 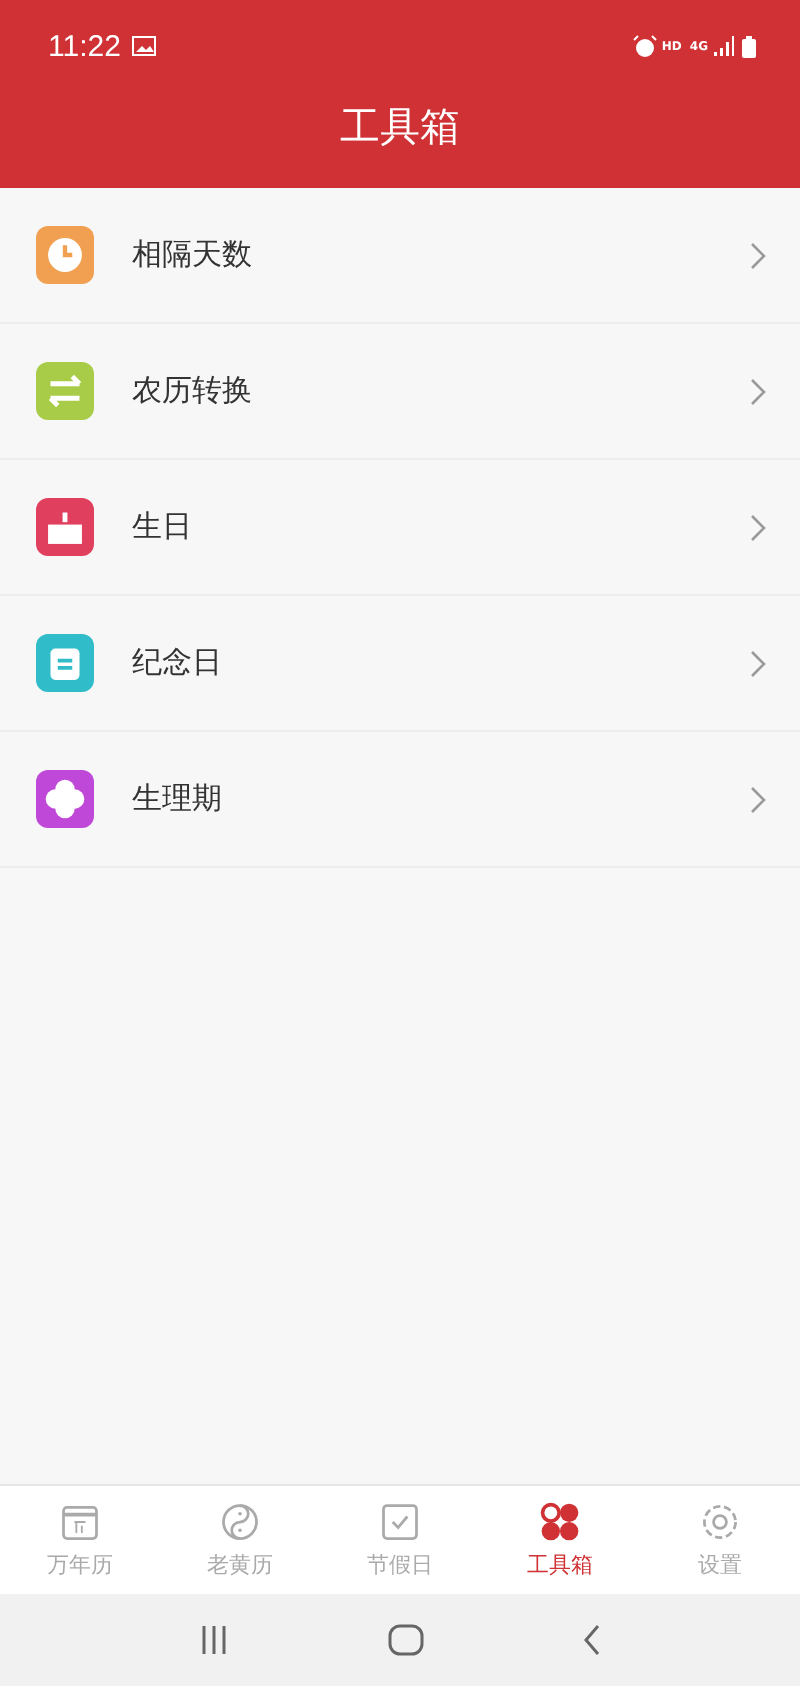 I want to click on check-icon, so click(x=400, y=1522).